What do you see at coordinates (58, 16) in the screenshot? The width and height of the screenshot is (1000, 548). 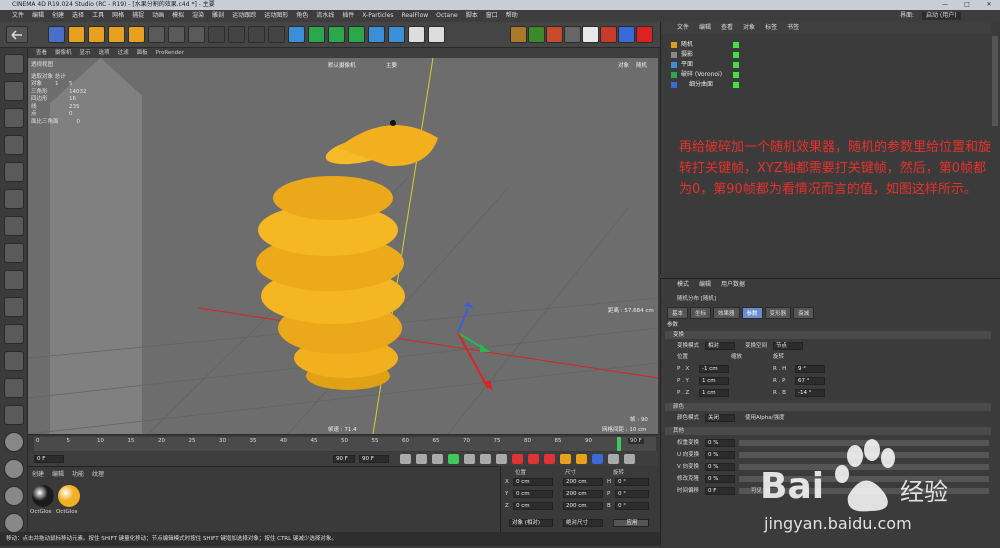 I see `menu-item: 创建` at bounding box center [58, 16].